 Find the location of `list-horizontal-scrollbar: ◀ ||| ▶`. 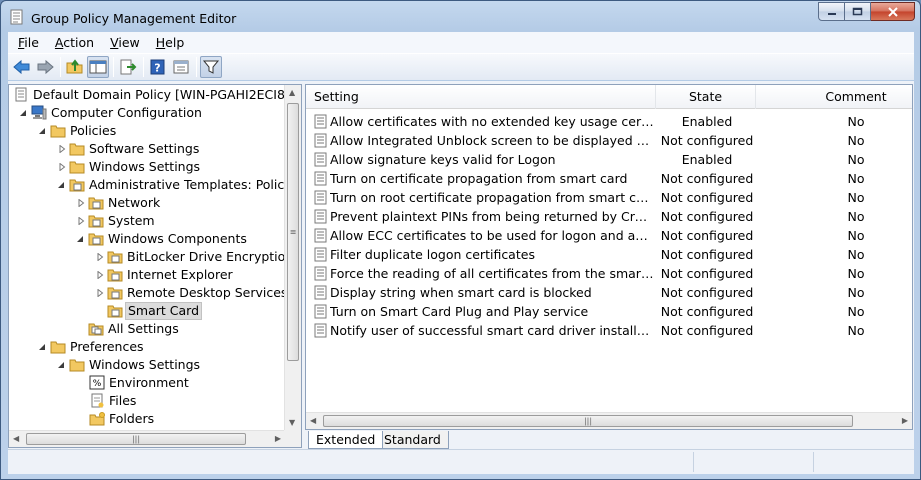

list-horizontal-scrollbar: ◀ ||| ▶ is located at coordinates (609, 420).